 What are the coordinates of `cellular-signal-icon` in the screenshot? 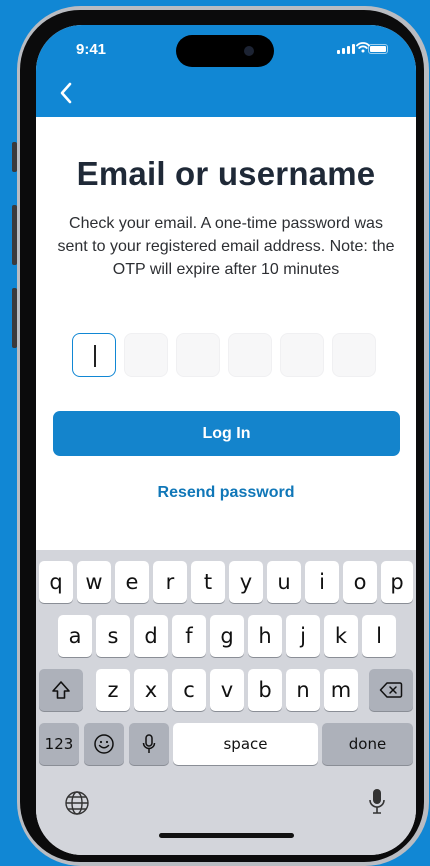 It's located at (346, 49).